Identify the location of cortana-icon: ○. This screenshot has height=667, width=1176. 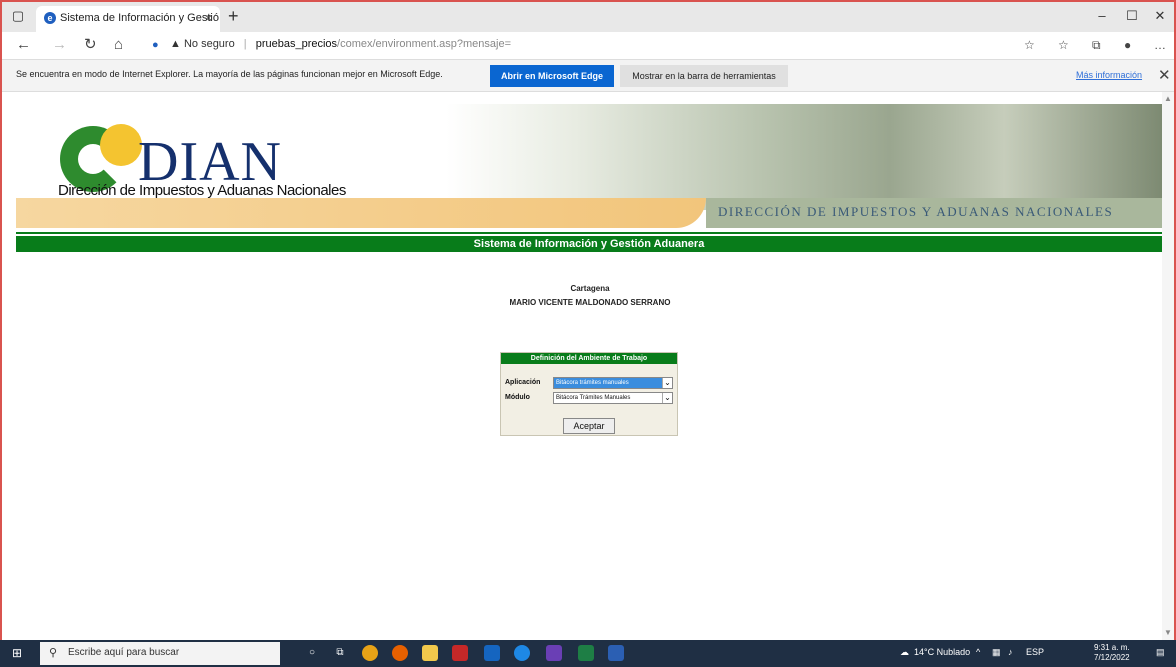
(312, 653).